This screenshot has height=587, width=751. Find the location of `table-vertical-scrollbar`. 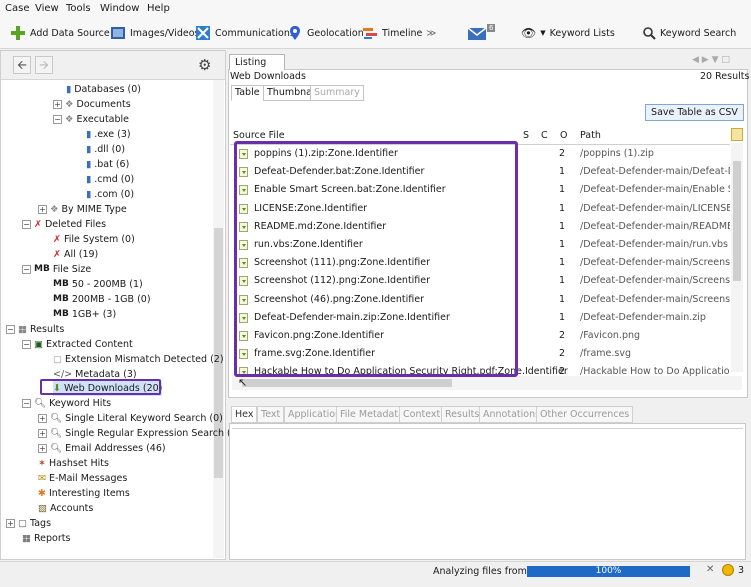

table-vertical-scrollbar is located at coordinates (737, 257).